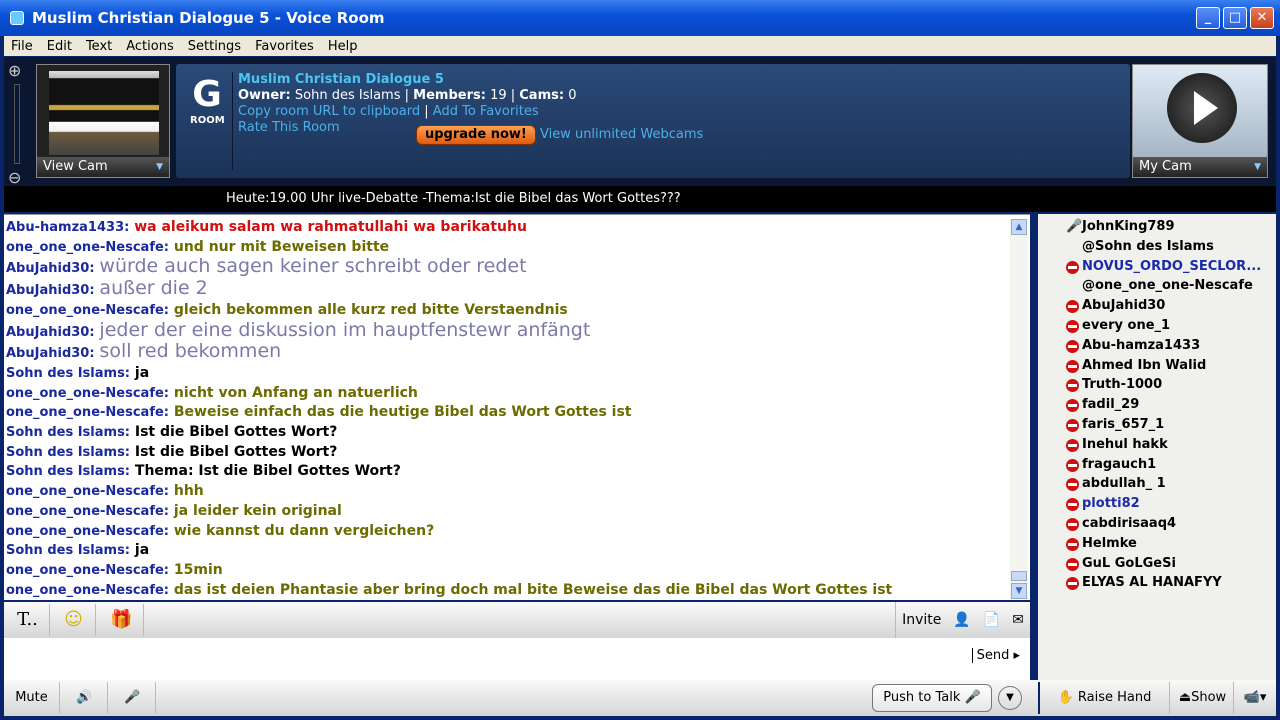 The width and height of the screenshot is (1280, 720). I want to click on menu-settings: Settings, so click(214, 46).